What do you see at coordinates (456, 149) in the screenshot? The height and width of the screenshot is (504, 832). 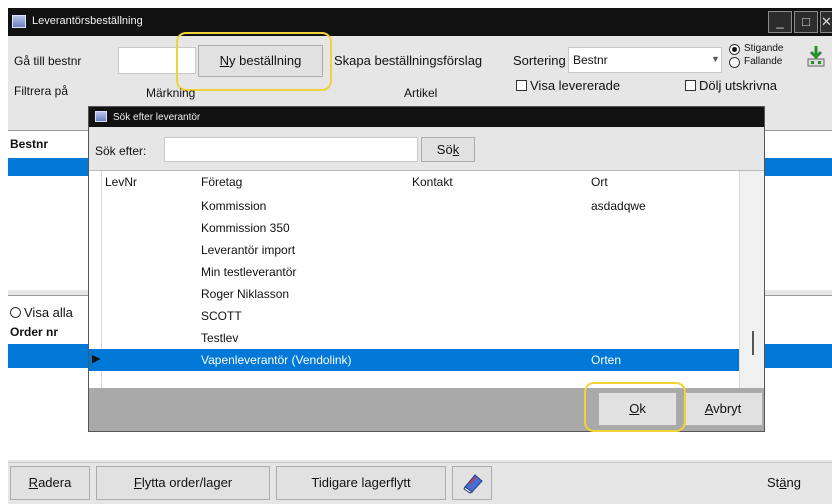 I see `search-button-accel: k` at bounding box center [456, 149].